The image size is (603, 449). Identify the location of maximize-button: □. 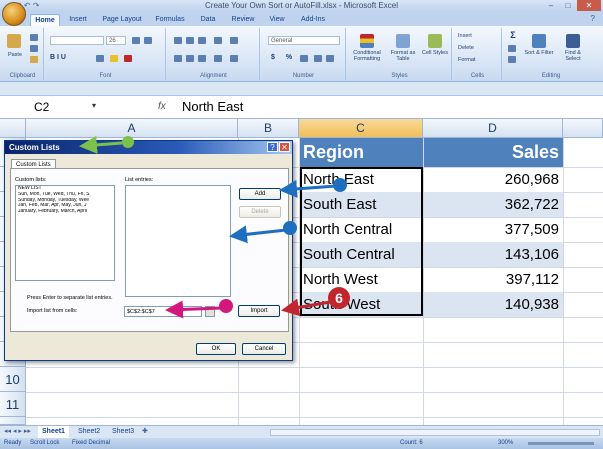
(568, 5).